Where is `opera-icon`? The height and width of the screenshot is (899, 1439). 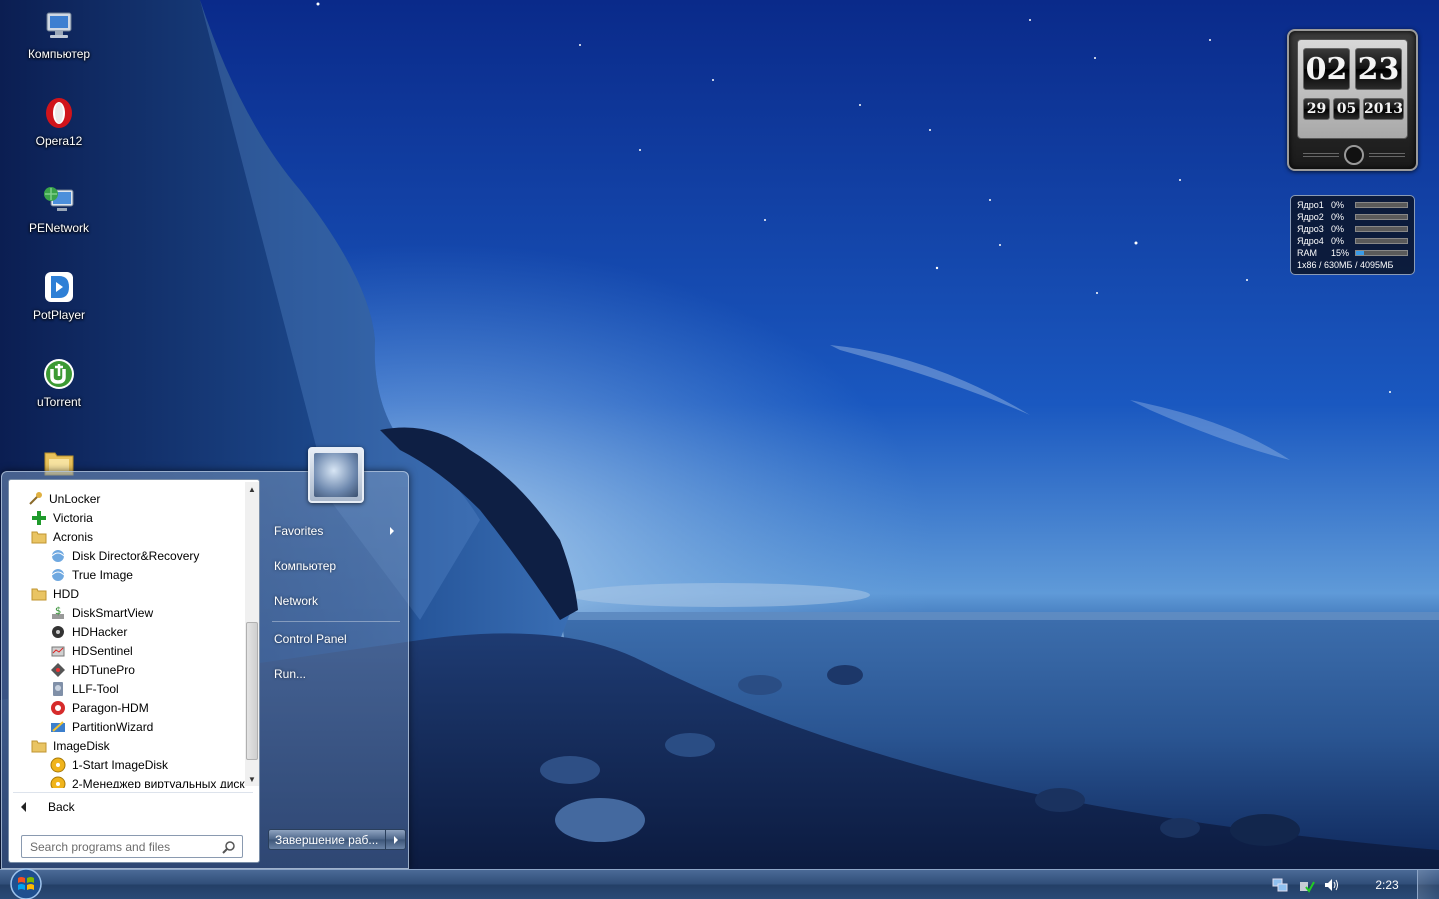 opera-icon is located at coordinates (59, 113).